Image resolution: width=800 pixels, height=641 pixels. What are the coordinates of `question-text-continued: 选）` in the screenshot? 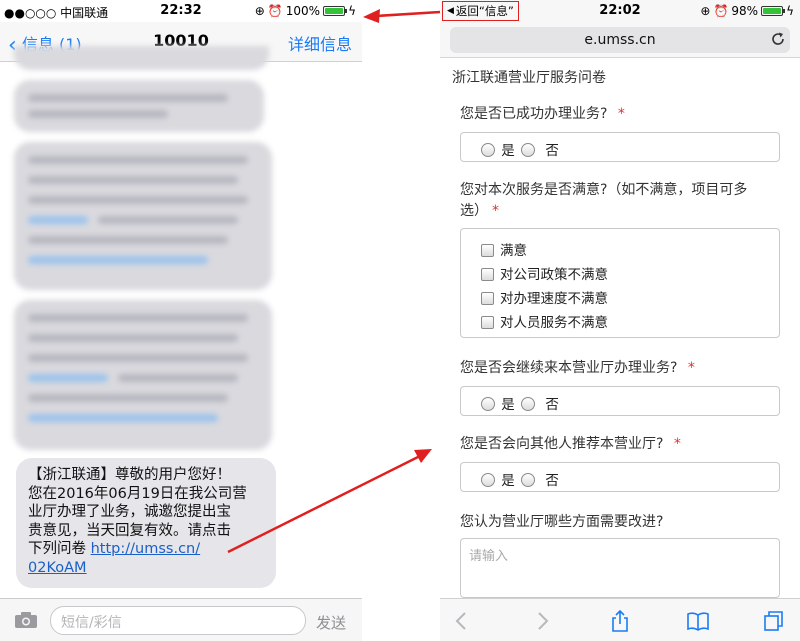 It's located at (474, 211).